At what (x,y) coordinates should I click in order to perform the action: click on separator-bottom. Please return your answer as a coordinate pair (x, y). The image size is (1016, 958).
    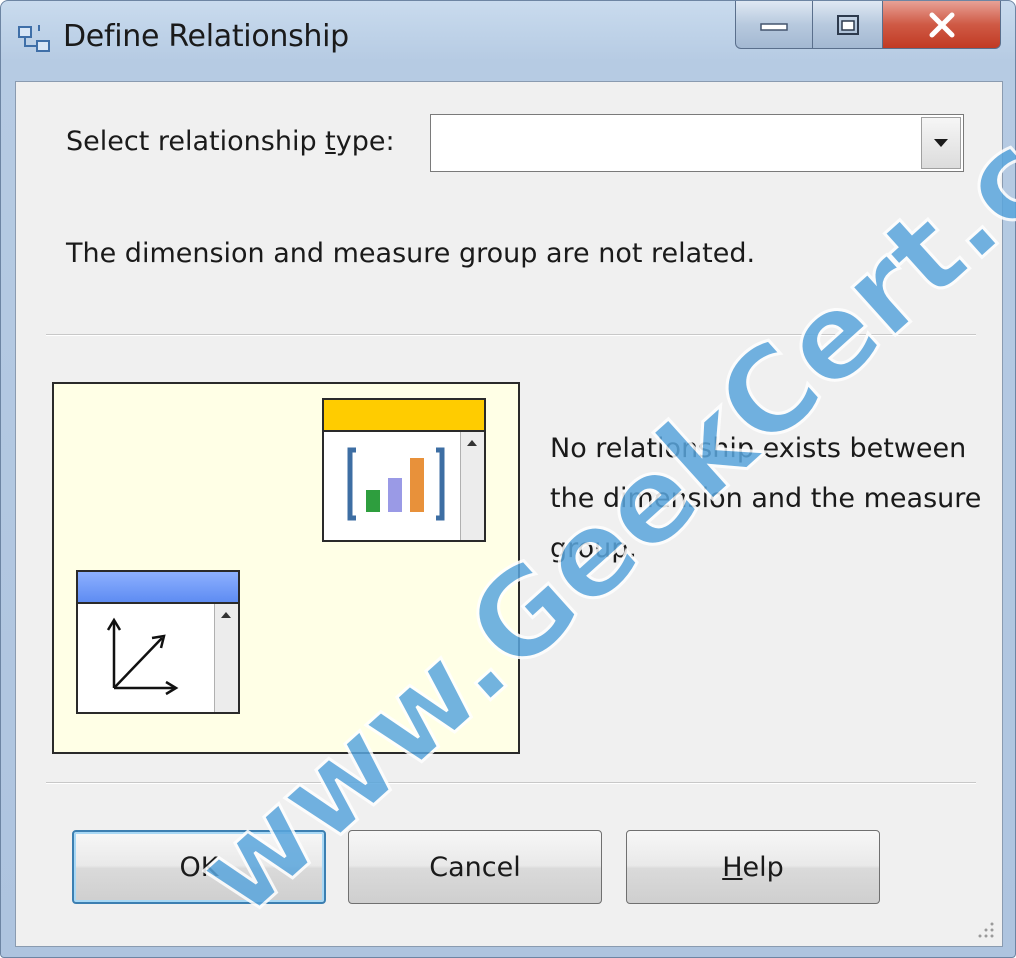
    Looking at the image, I should click on (511, 783).